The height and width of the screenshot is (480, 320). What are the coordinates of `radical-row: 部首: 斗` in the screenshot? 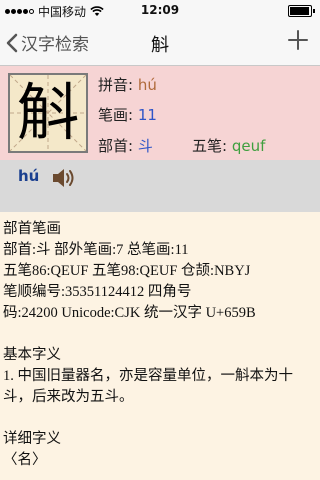 It's located at (125, 145).